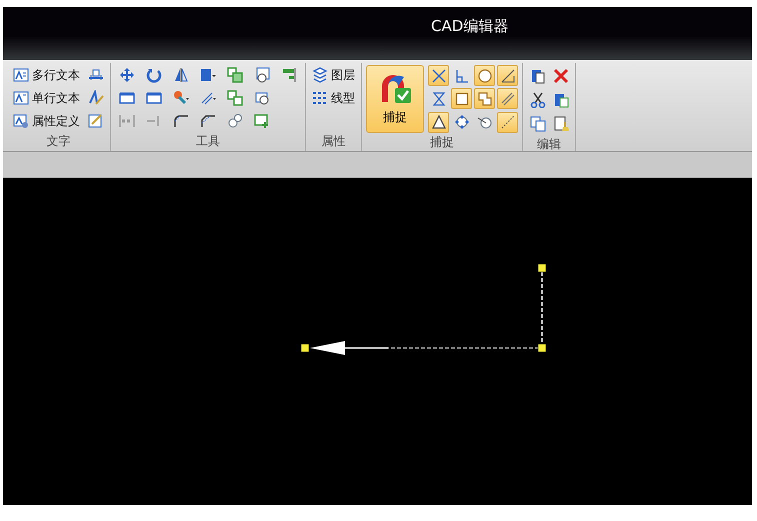 The width and height of the screenshot is (757, 521). I want to click on text-tool-button: 属性定义, so click(46, 121).